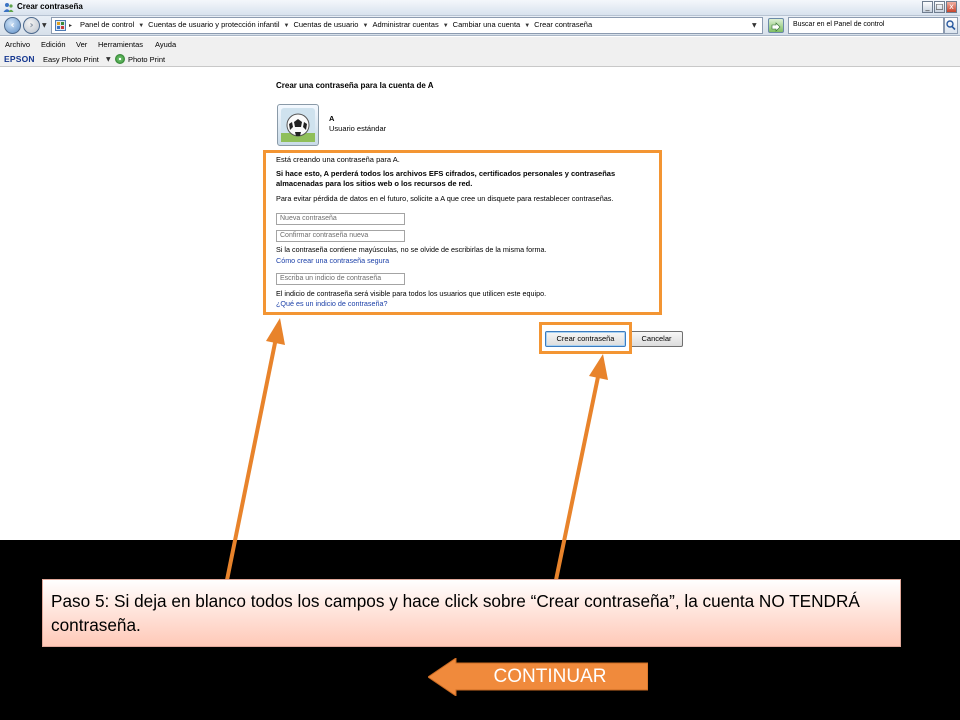 Image resolution: width=960 pixels, height=720 pixels. Describe the element at coordinates (480, 59) in the screenshot. I see `epson-toolbar: EPSON Easy Photo Print ▼ Photo Print` at that location.